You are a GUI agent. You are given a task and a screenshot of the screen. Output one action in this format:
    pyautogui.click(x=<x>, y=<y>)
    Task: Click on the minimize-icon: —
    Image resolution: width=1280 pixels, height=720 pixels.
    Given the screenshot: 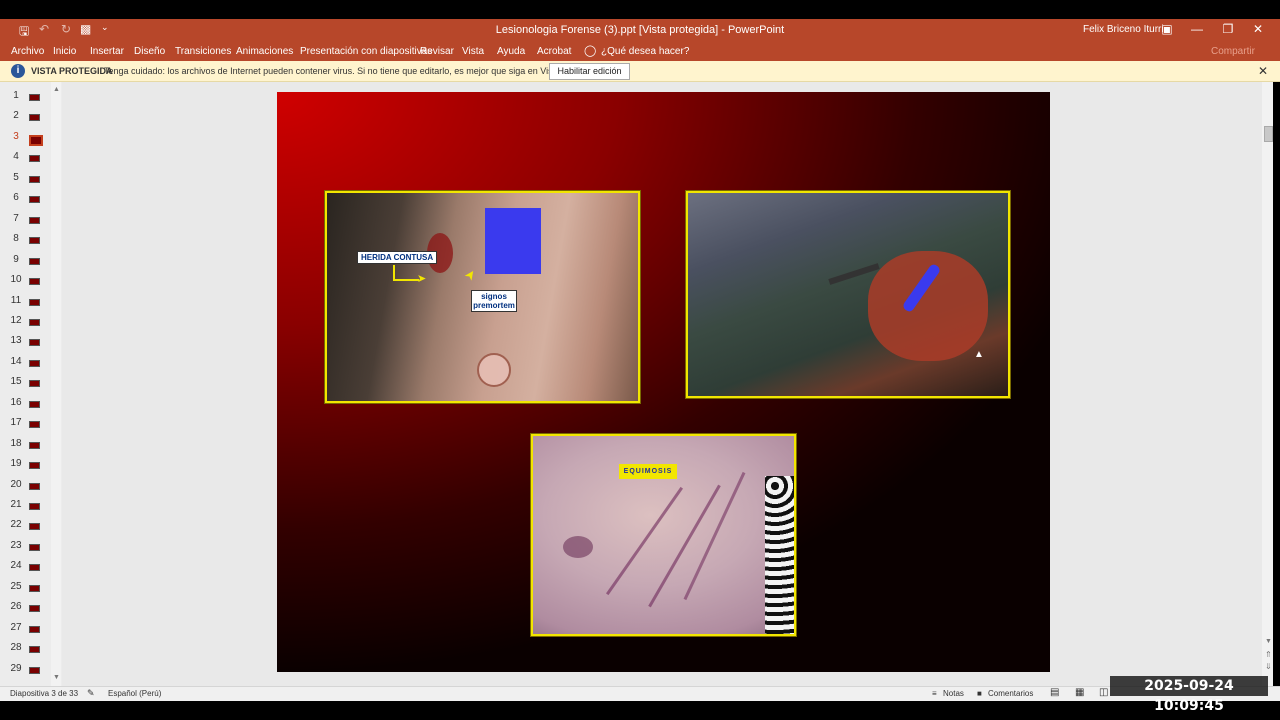 What is the action you would take?
    pyautogui.click(x=1197, y=29)
    